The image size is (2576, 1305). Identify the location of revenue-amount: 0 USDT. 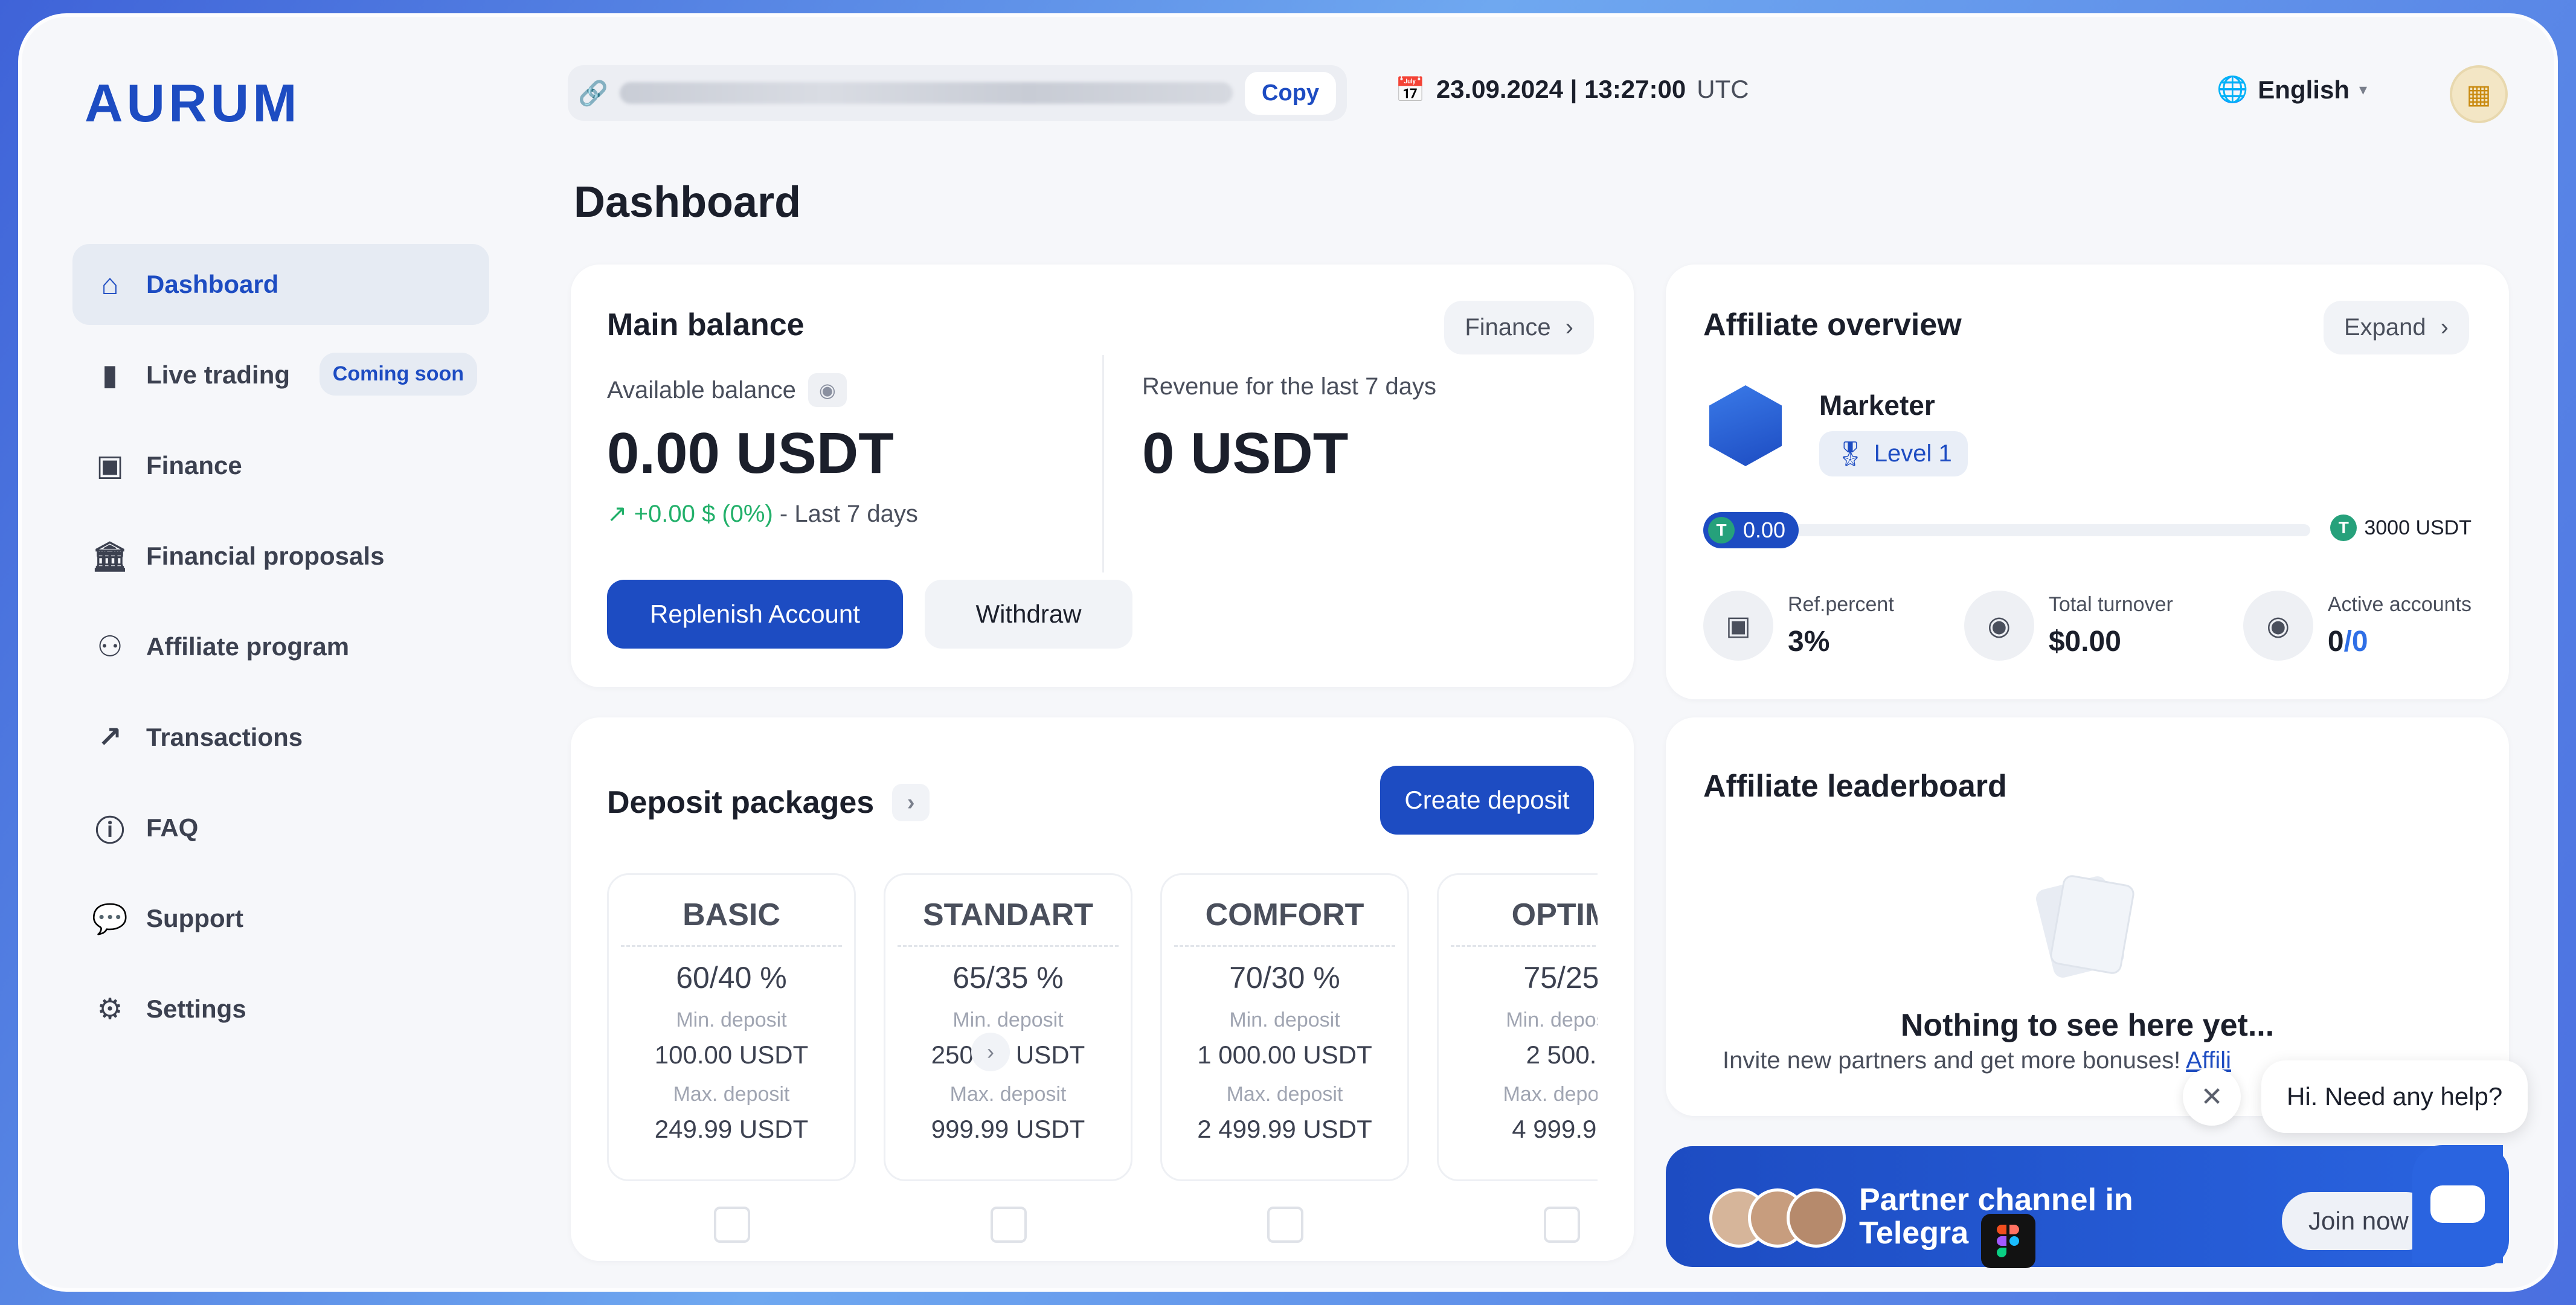
(1246, 453).